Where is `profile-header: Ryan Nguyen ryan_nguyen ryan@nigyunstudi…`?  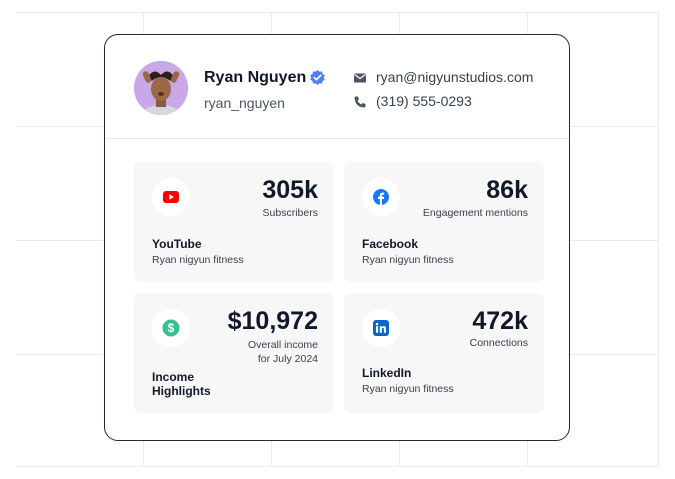 profile-header: Ryan Nguyen ryan_nguyen ryan@nigyunstudi… is located at coordinates (337, 87).